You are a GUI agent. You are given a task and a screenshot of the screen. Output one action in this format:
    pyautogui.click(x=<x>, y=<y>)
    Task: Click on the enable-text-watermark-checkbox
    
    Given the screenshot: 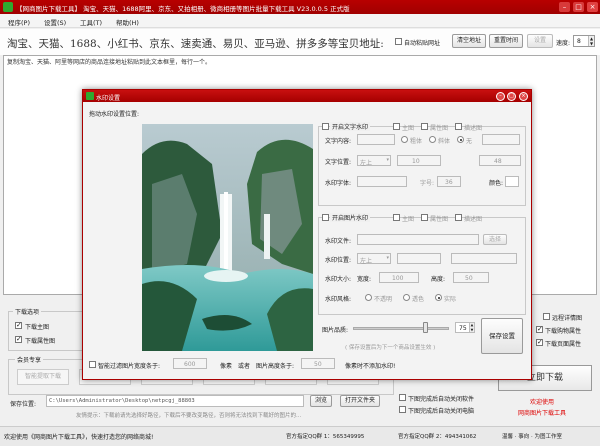 What is the action you would take?
    pyautogui.click(x=325, y=126)
    